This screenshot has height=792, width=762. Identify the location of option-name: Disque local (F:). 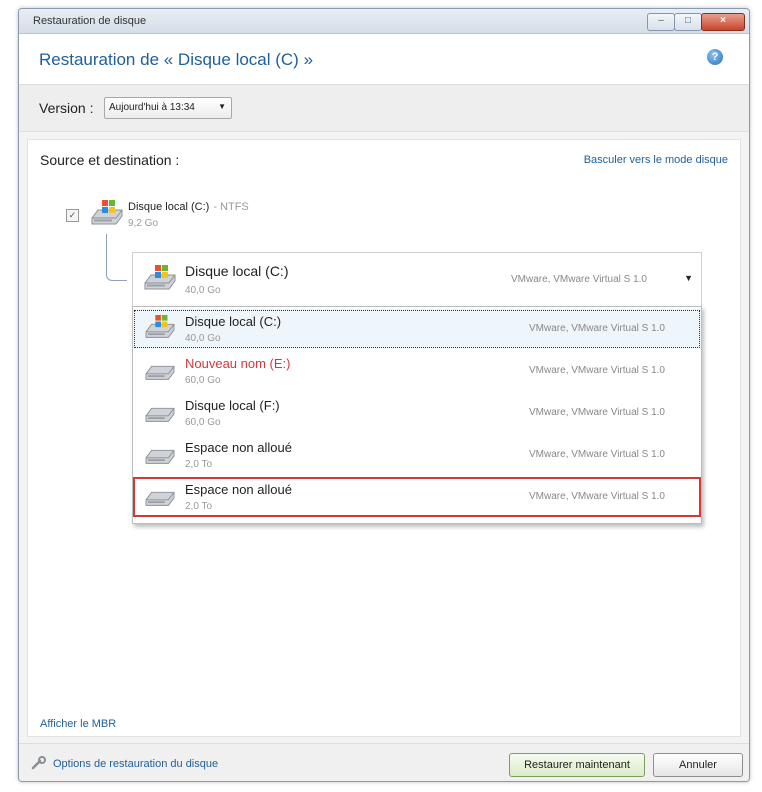
(232, 405).